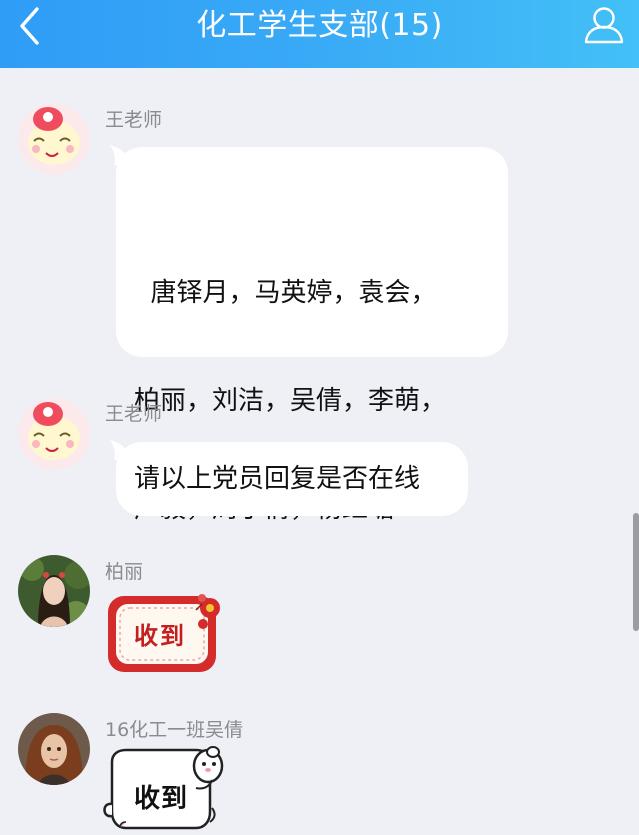 This screenshot has height=835, width=639. I want to click on person-icon, so click(604, 25).